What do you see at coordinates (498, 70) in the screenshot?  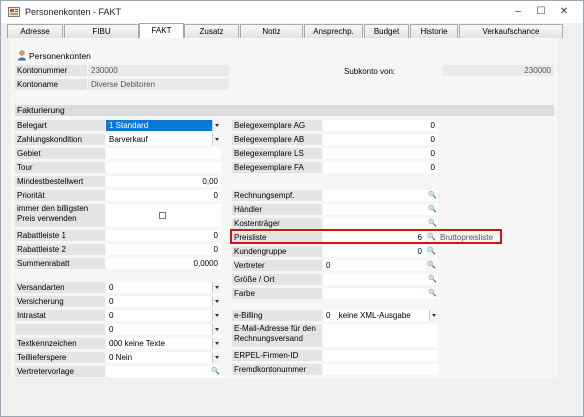 I see `subkonto-field: 230000` at bounding box center [498, 70].